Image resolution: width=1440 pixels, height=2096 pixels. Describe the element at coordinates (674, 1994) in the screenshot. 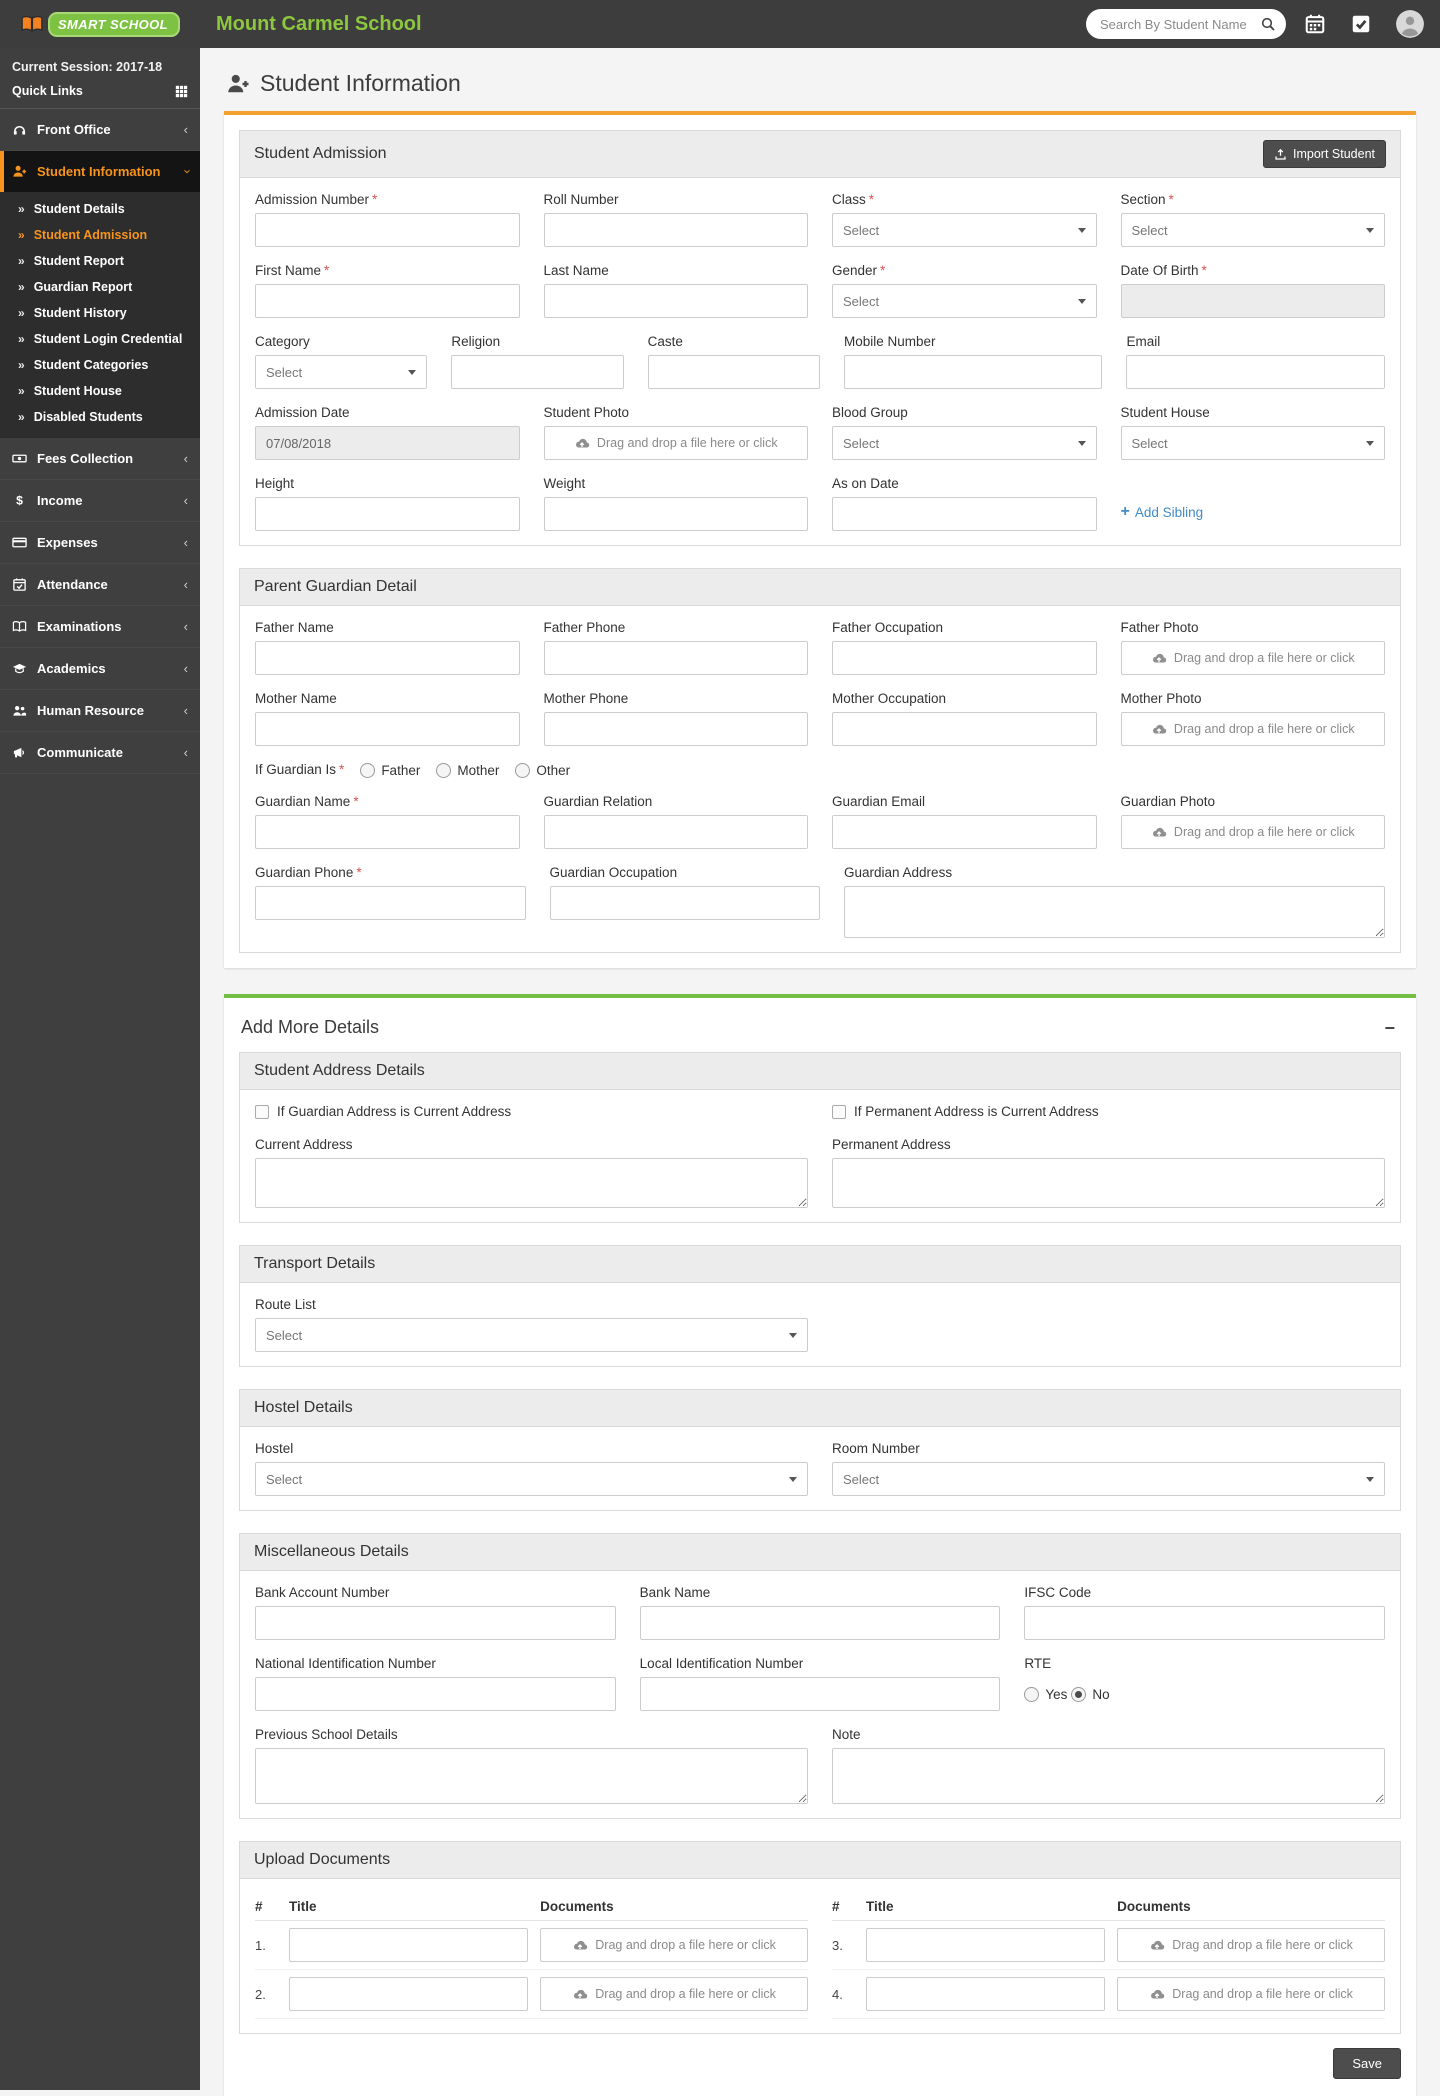

I see `document-dropzone-2: Drag and drop a file here or click` at that location.